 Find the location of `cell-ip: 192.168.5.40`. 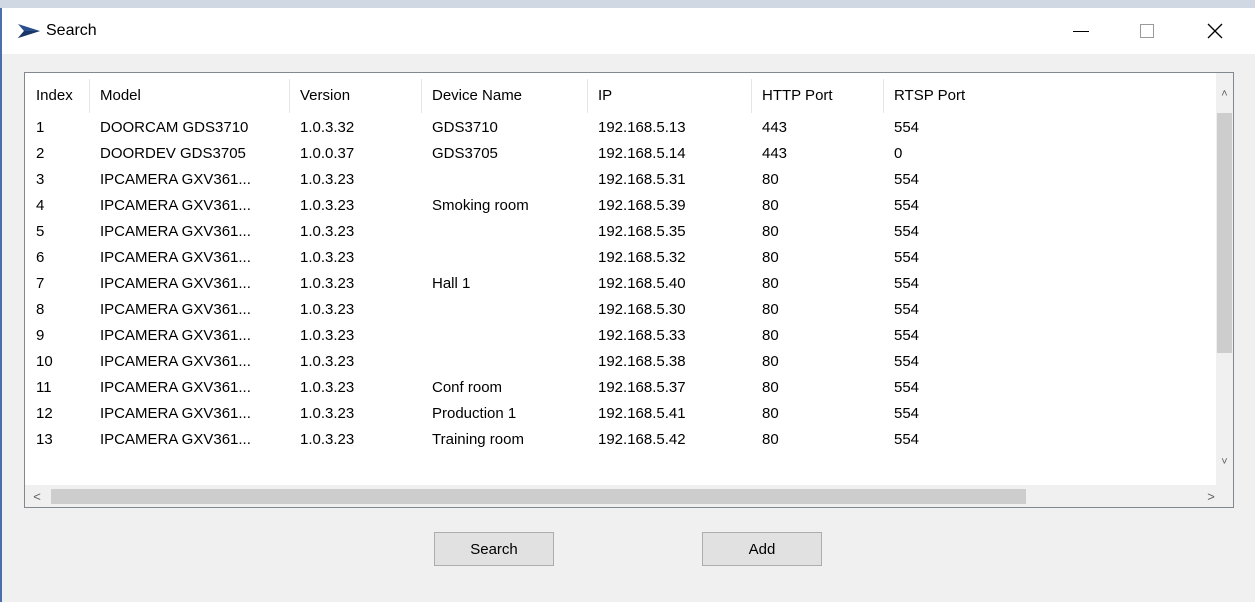

cell-ip: 192.168.5.40 is located at coordinates (642, 283).